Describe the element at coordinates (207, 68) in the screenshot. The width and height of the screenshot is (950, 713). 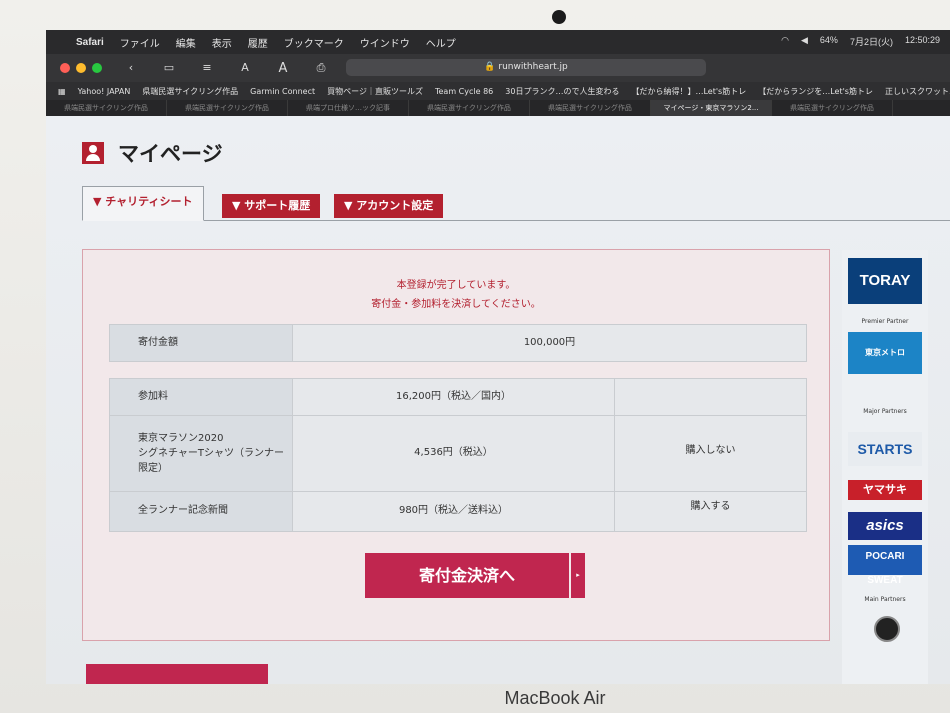
I see `reader-icon: ≡` at that location.